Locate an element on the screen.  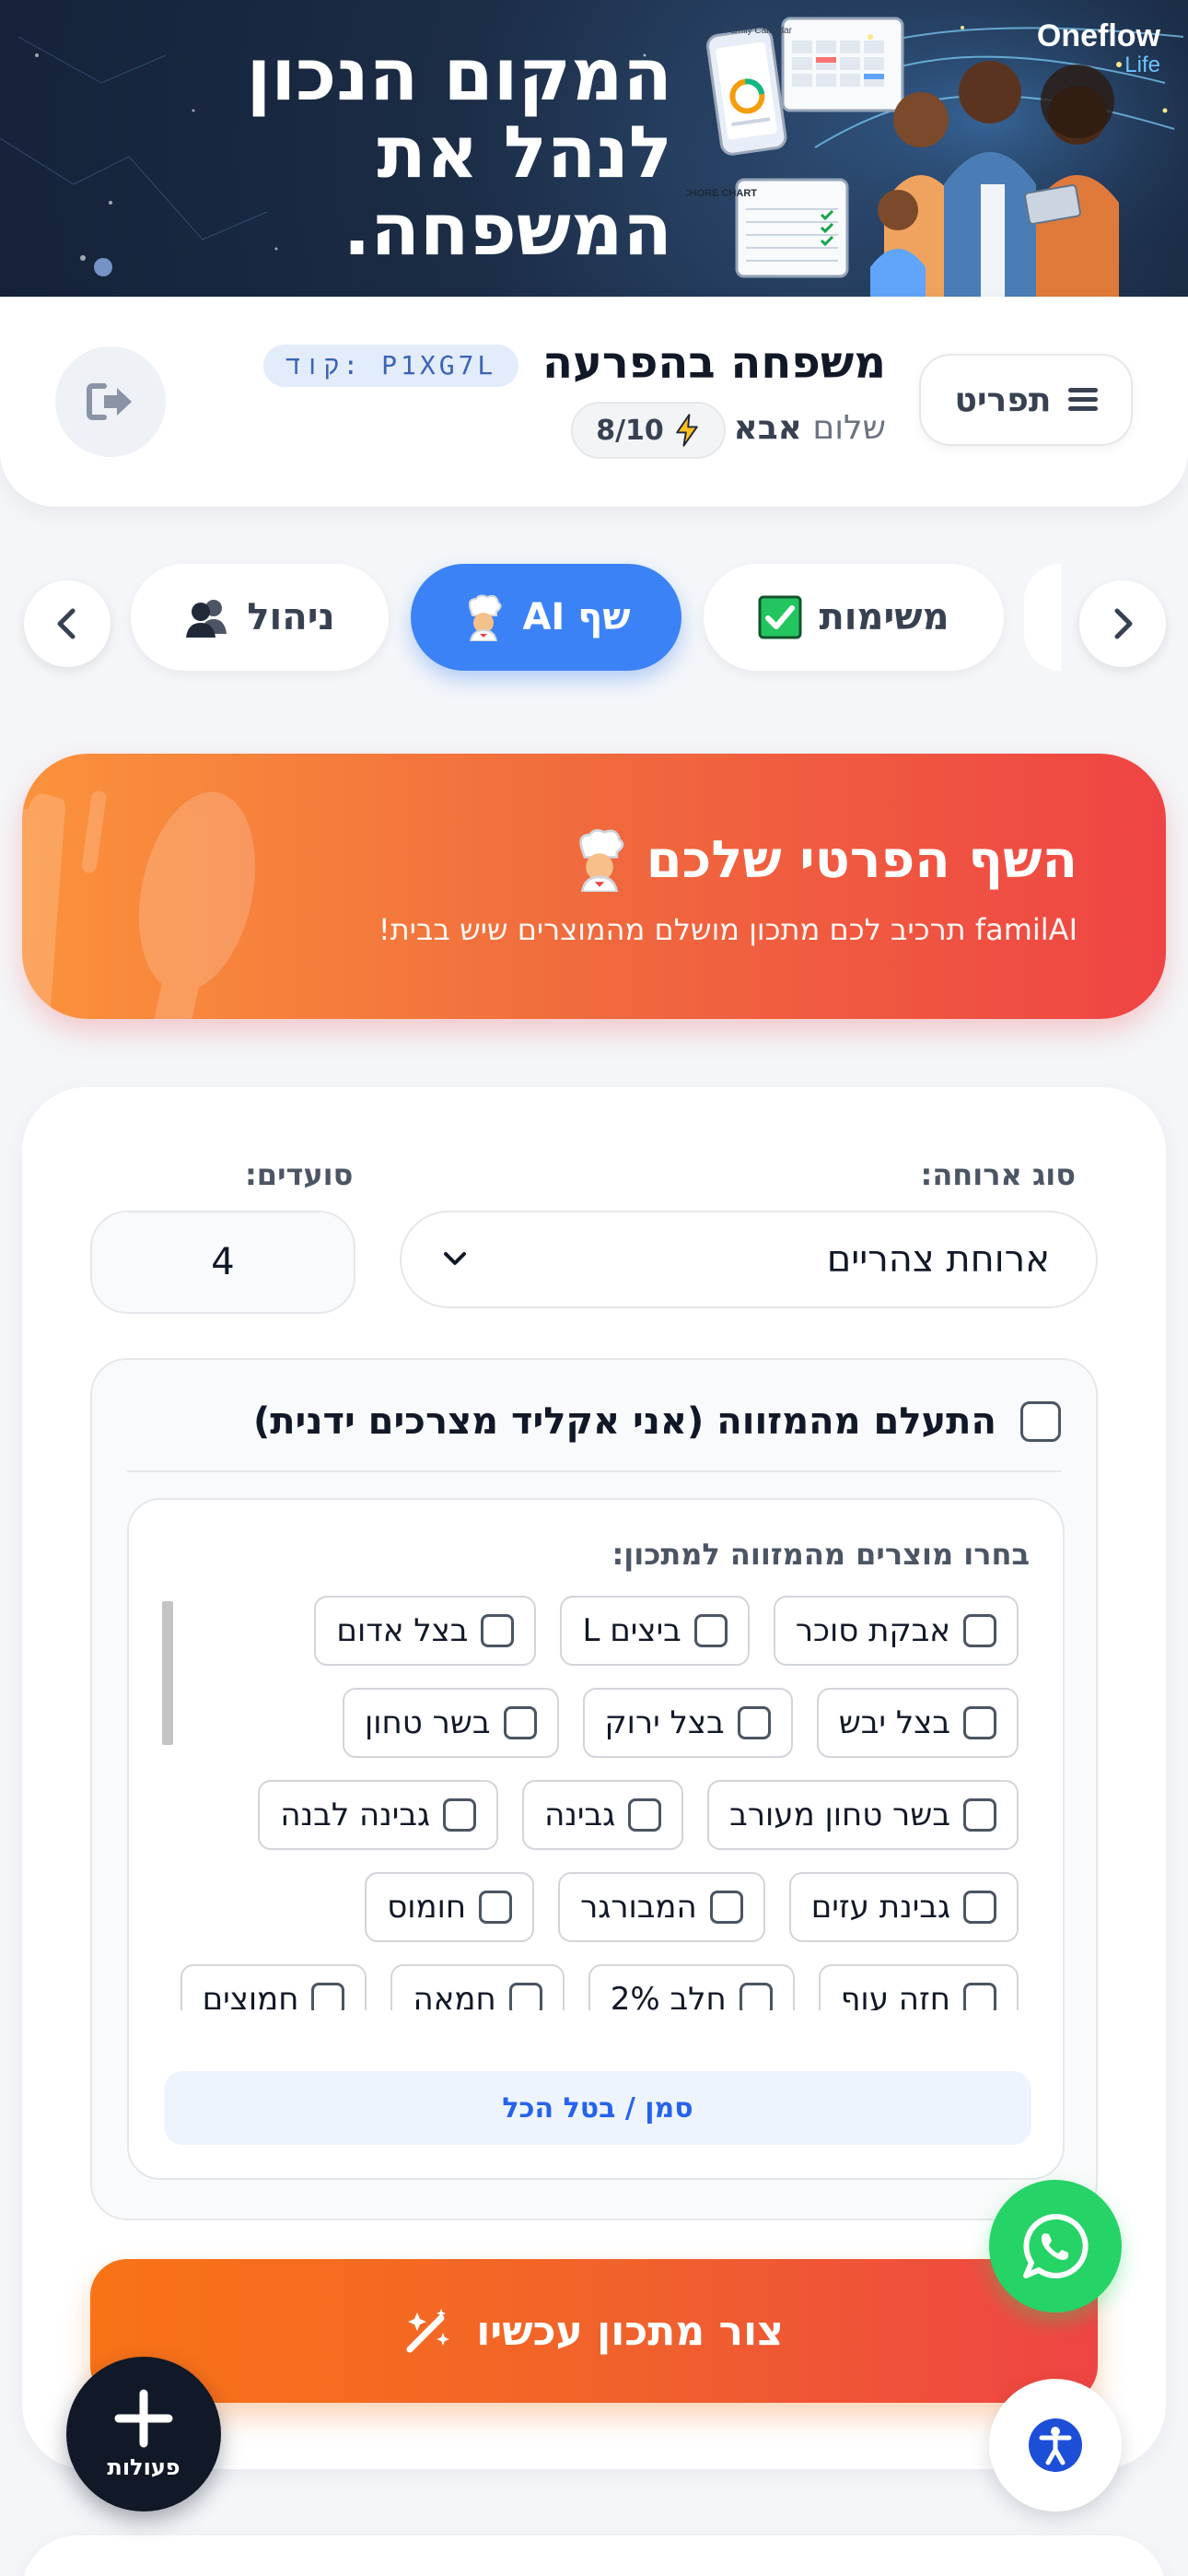
pantry-item: בצל ירוק is located at coordinates (688, 1723).